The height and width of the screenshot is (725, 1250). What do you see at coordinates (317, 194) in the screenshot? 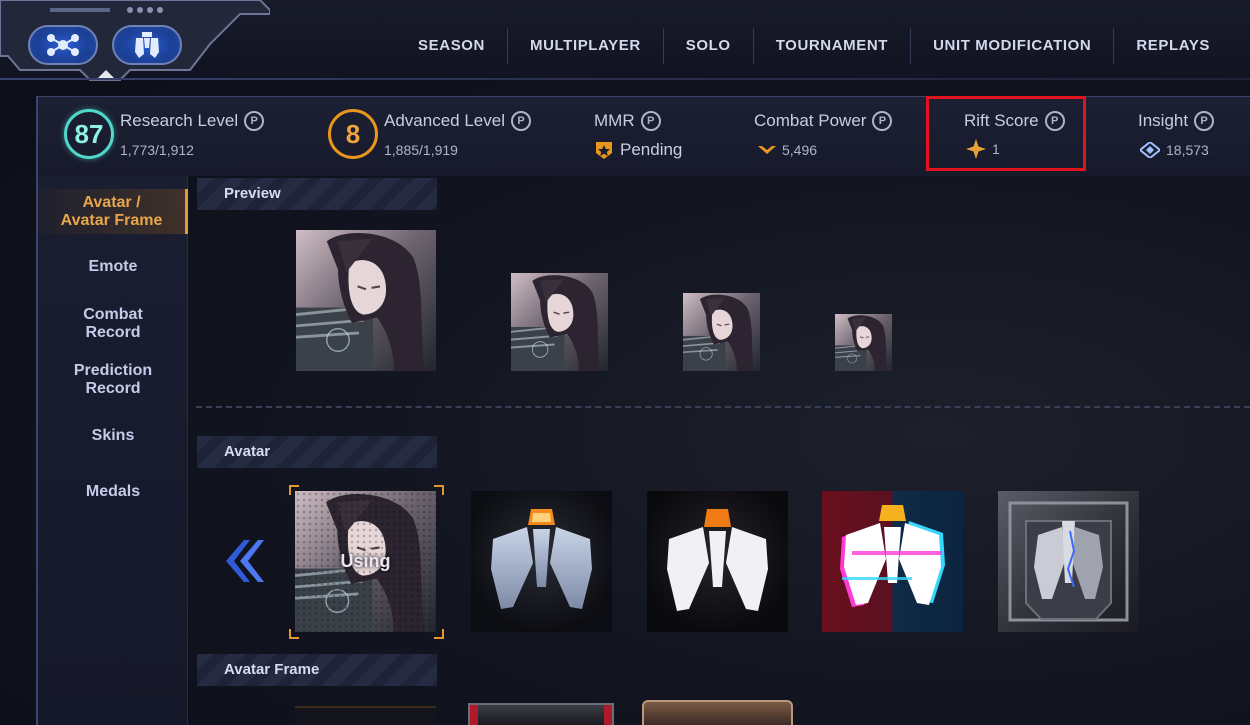
I see `preview-section-header: Preview` at bounding box center [317, 194].